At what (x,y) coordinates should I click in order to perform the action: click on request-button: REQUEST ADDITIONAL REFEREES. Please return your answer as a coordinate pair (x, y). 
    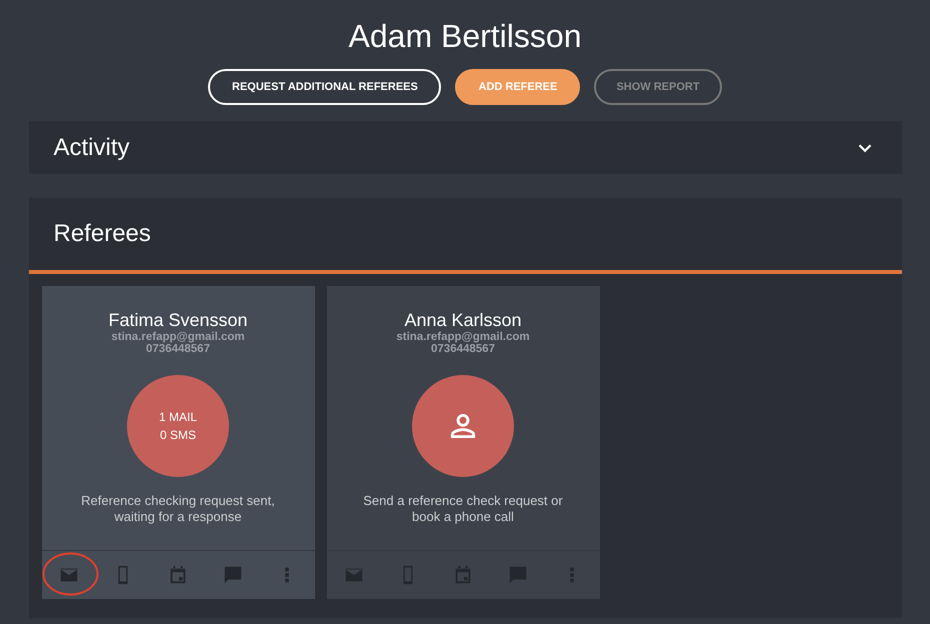
    Looking at the image, I should click on (325, 87).